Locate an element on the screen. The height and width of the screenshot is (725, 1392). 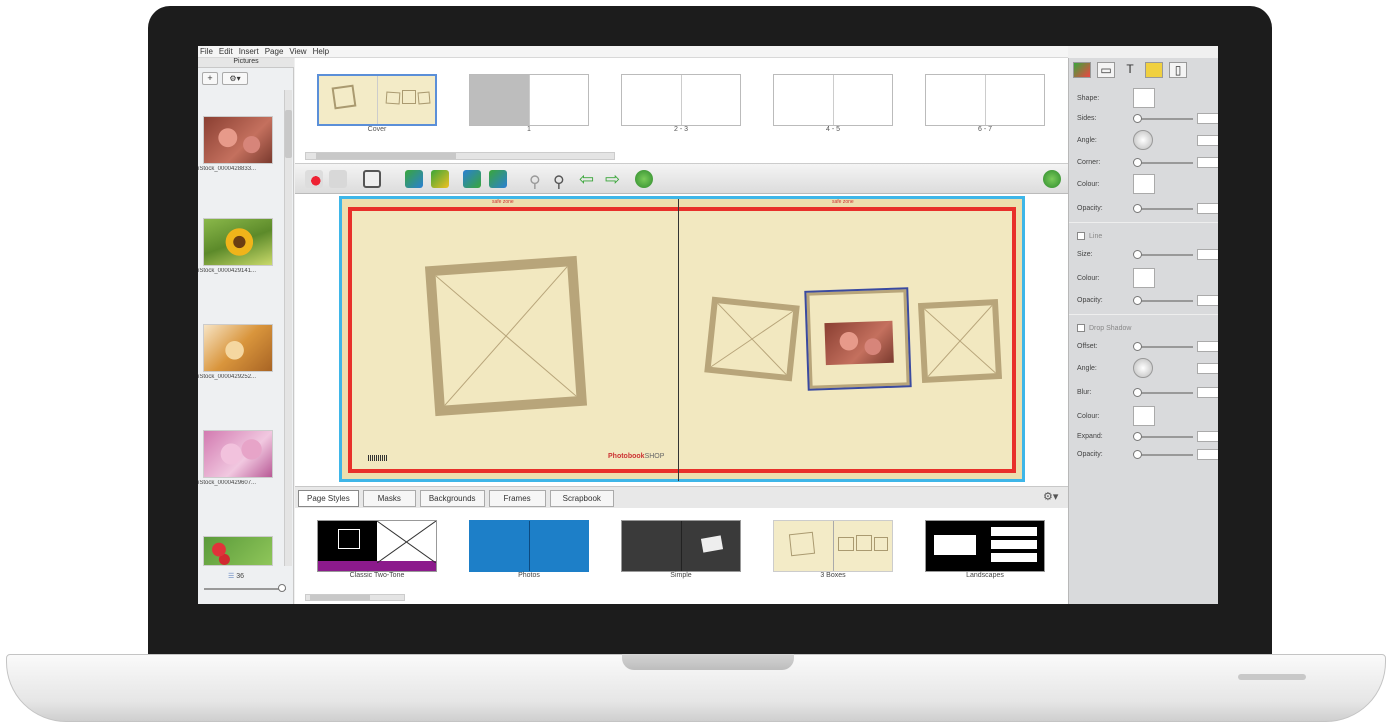
expand-slider is located at coordinates (1164, 437).